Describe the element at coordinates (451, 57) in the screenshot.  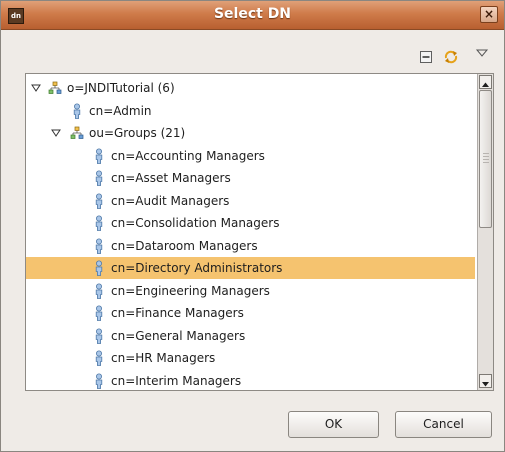
I see `refresh-icon` at that location.